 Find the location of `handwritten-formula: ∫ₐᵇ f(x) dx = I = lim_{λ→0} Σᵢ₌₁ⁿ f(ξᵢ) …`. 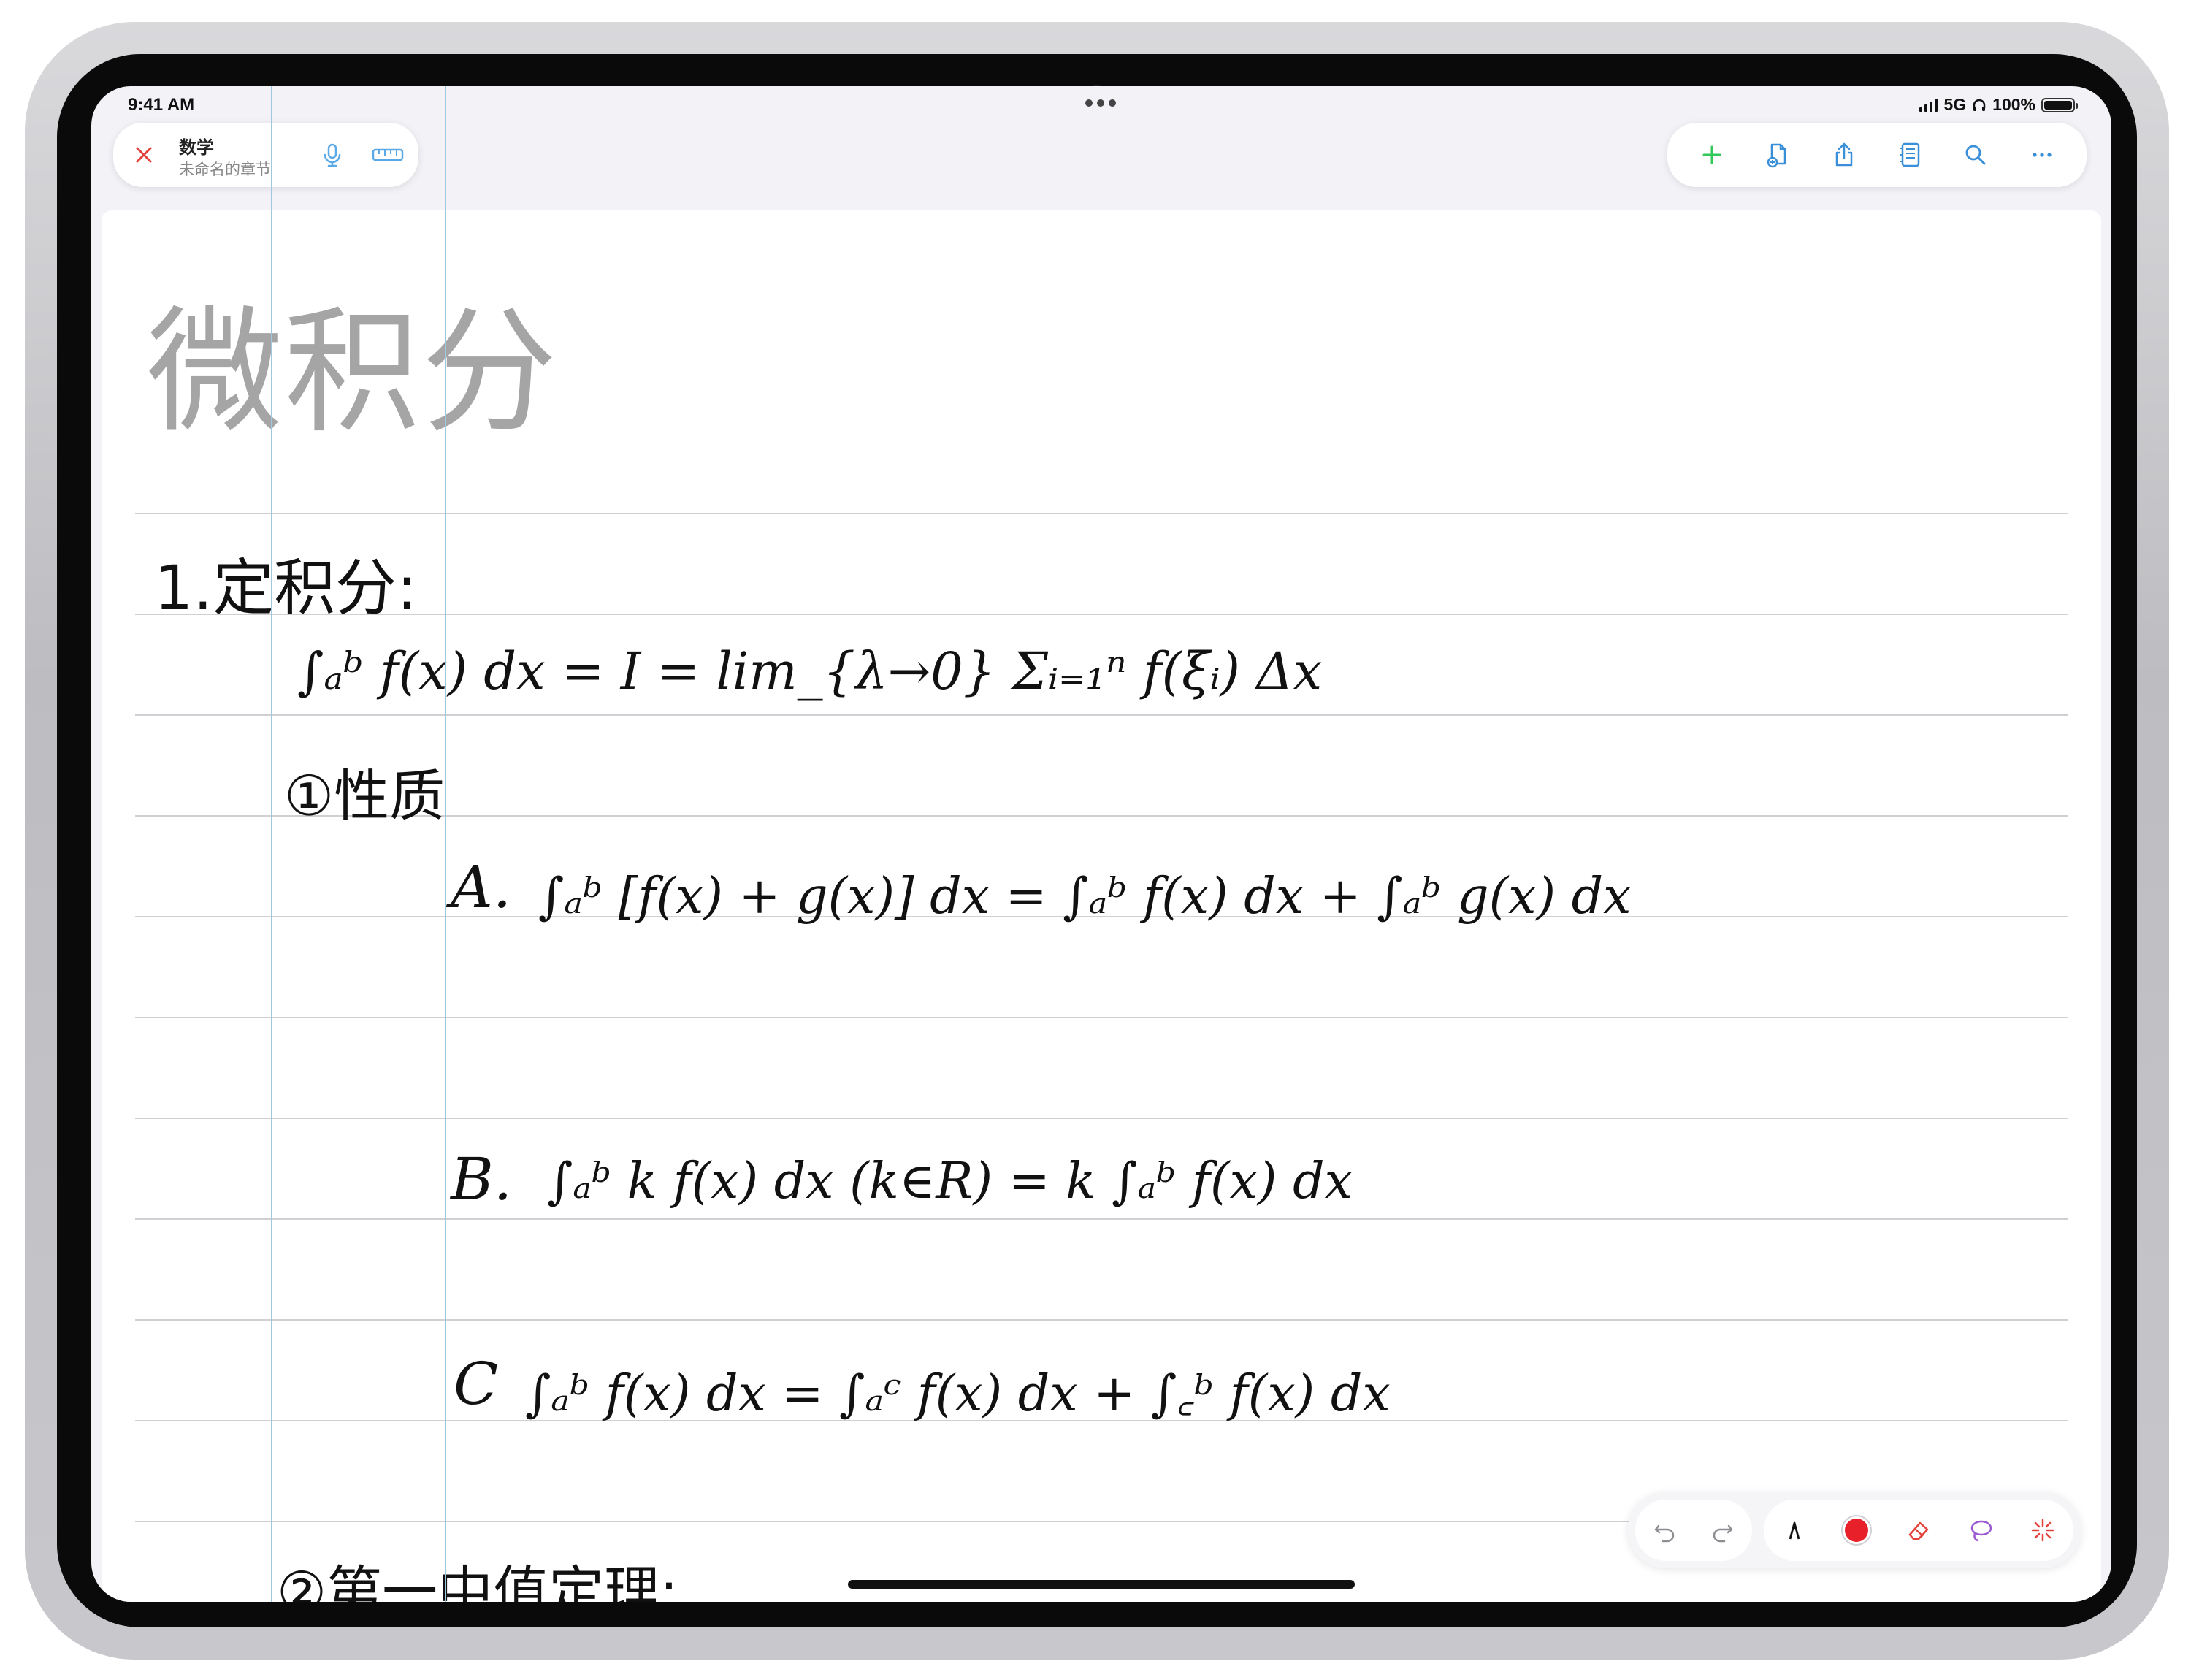

handwritten-formula: ∫ₐᵇ f(x) dx = I = lim_{λ→0} Σᵢ₌₁ⁿ f(ξᵢ) … is located at coordinates (810, 671).